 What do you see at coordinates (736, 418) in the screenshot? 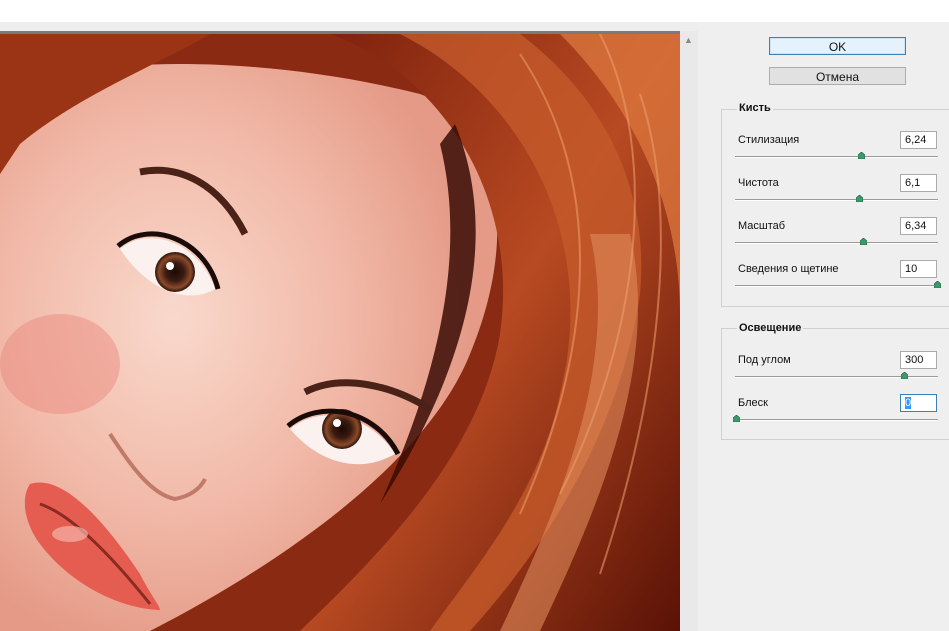
I see `shine-slider-thumb` at bounding box center [736, 418].